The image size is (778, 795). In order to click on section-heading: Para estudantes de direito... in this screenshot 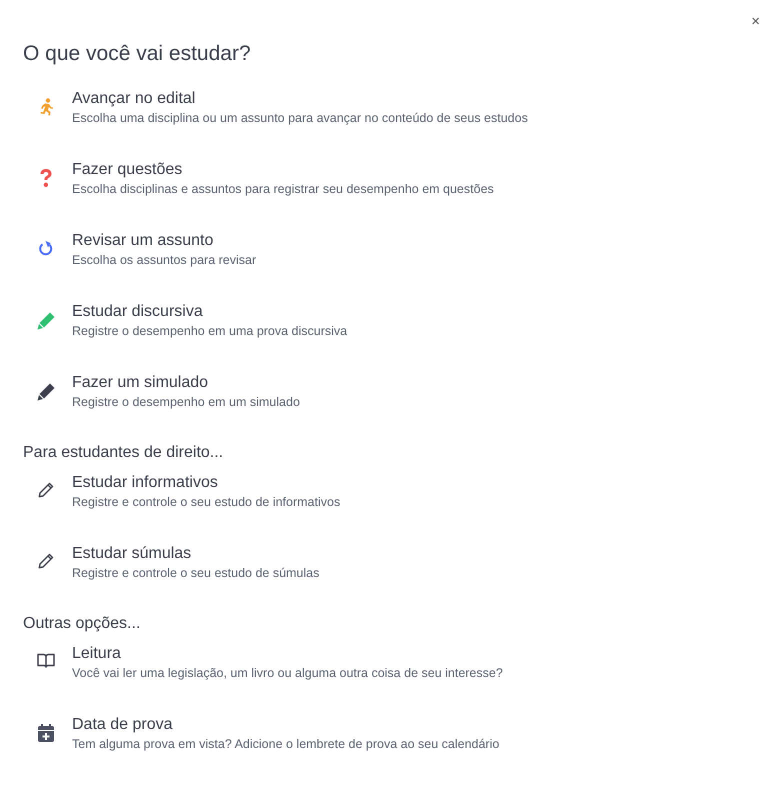, I will do `click(123, 453)`.